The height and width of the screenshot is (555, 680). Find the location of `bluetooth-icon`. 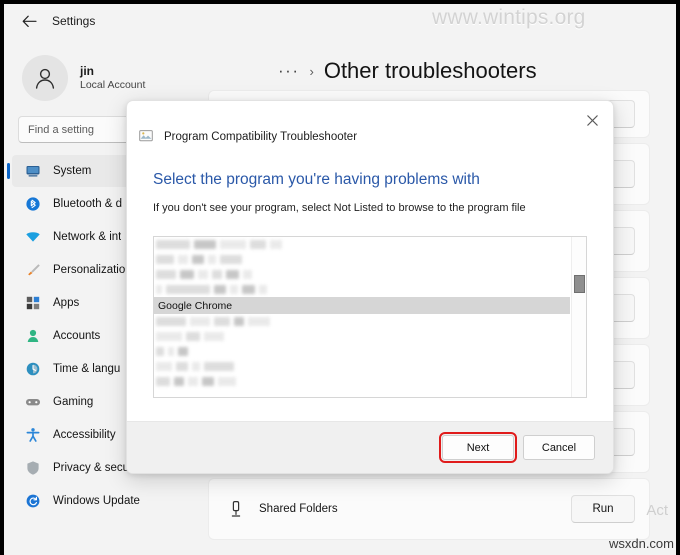

bluetooth-icon is located at coordinates (33, 204).